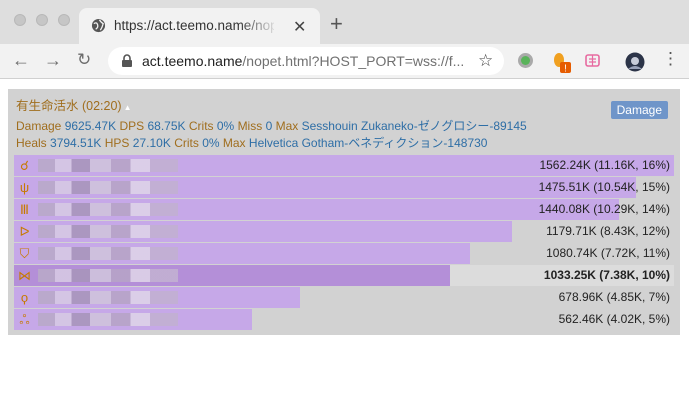  I want to click on encounter-name: 有生命活水 (02:20), so click(69, 106).